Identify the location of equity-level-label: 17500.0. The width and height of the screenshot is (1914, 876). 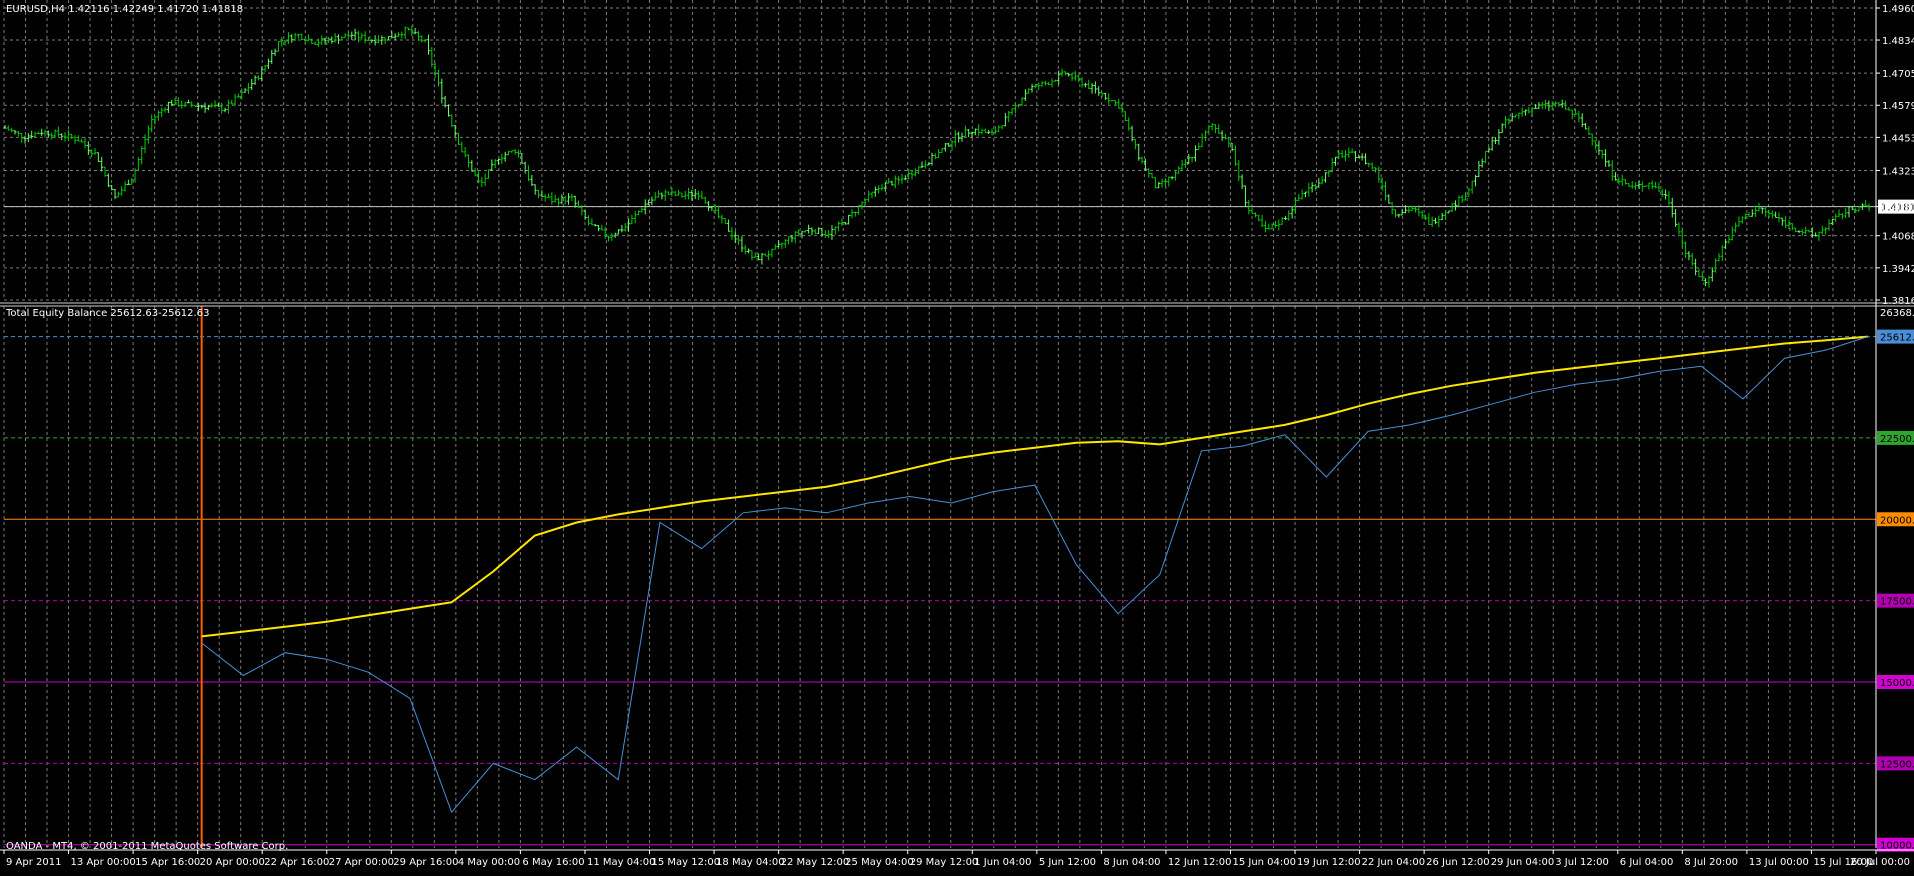
(1897, 602).